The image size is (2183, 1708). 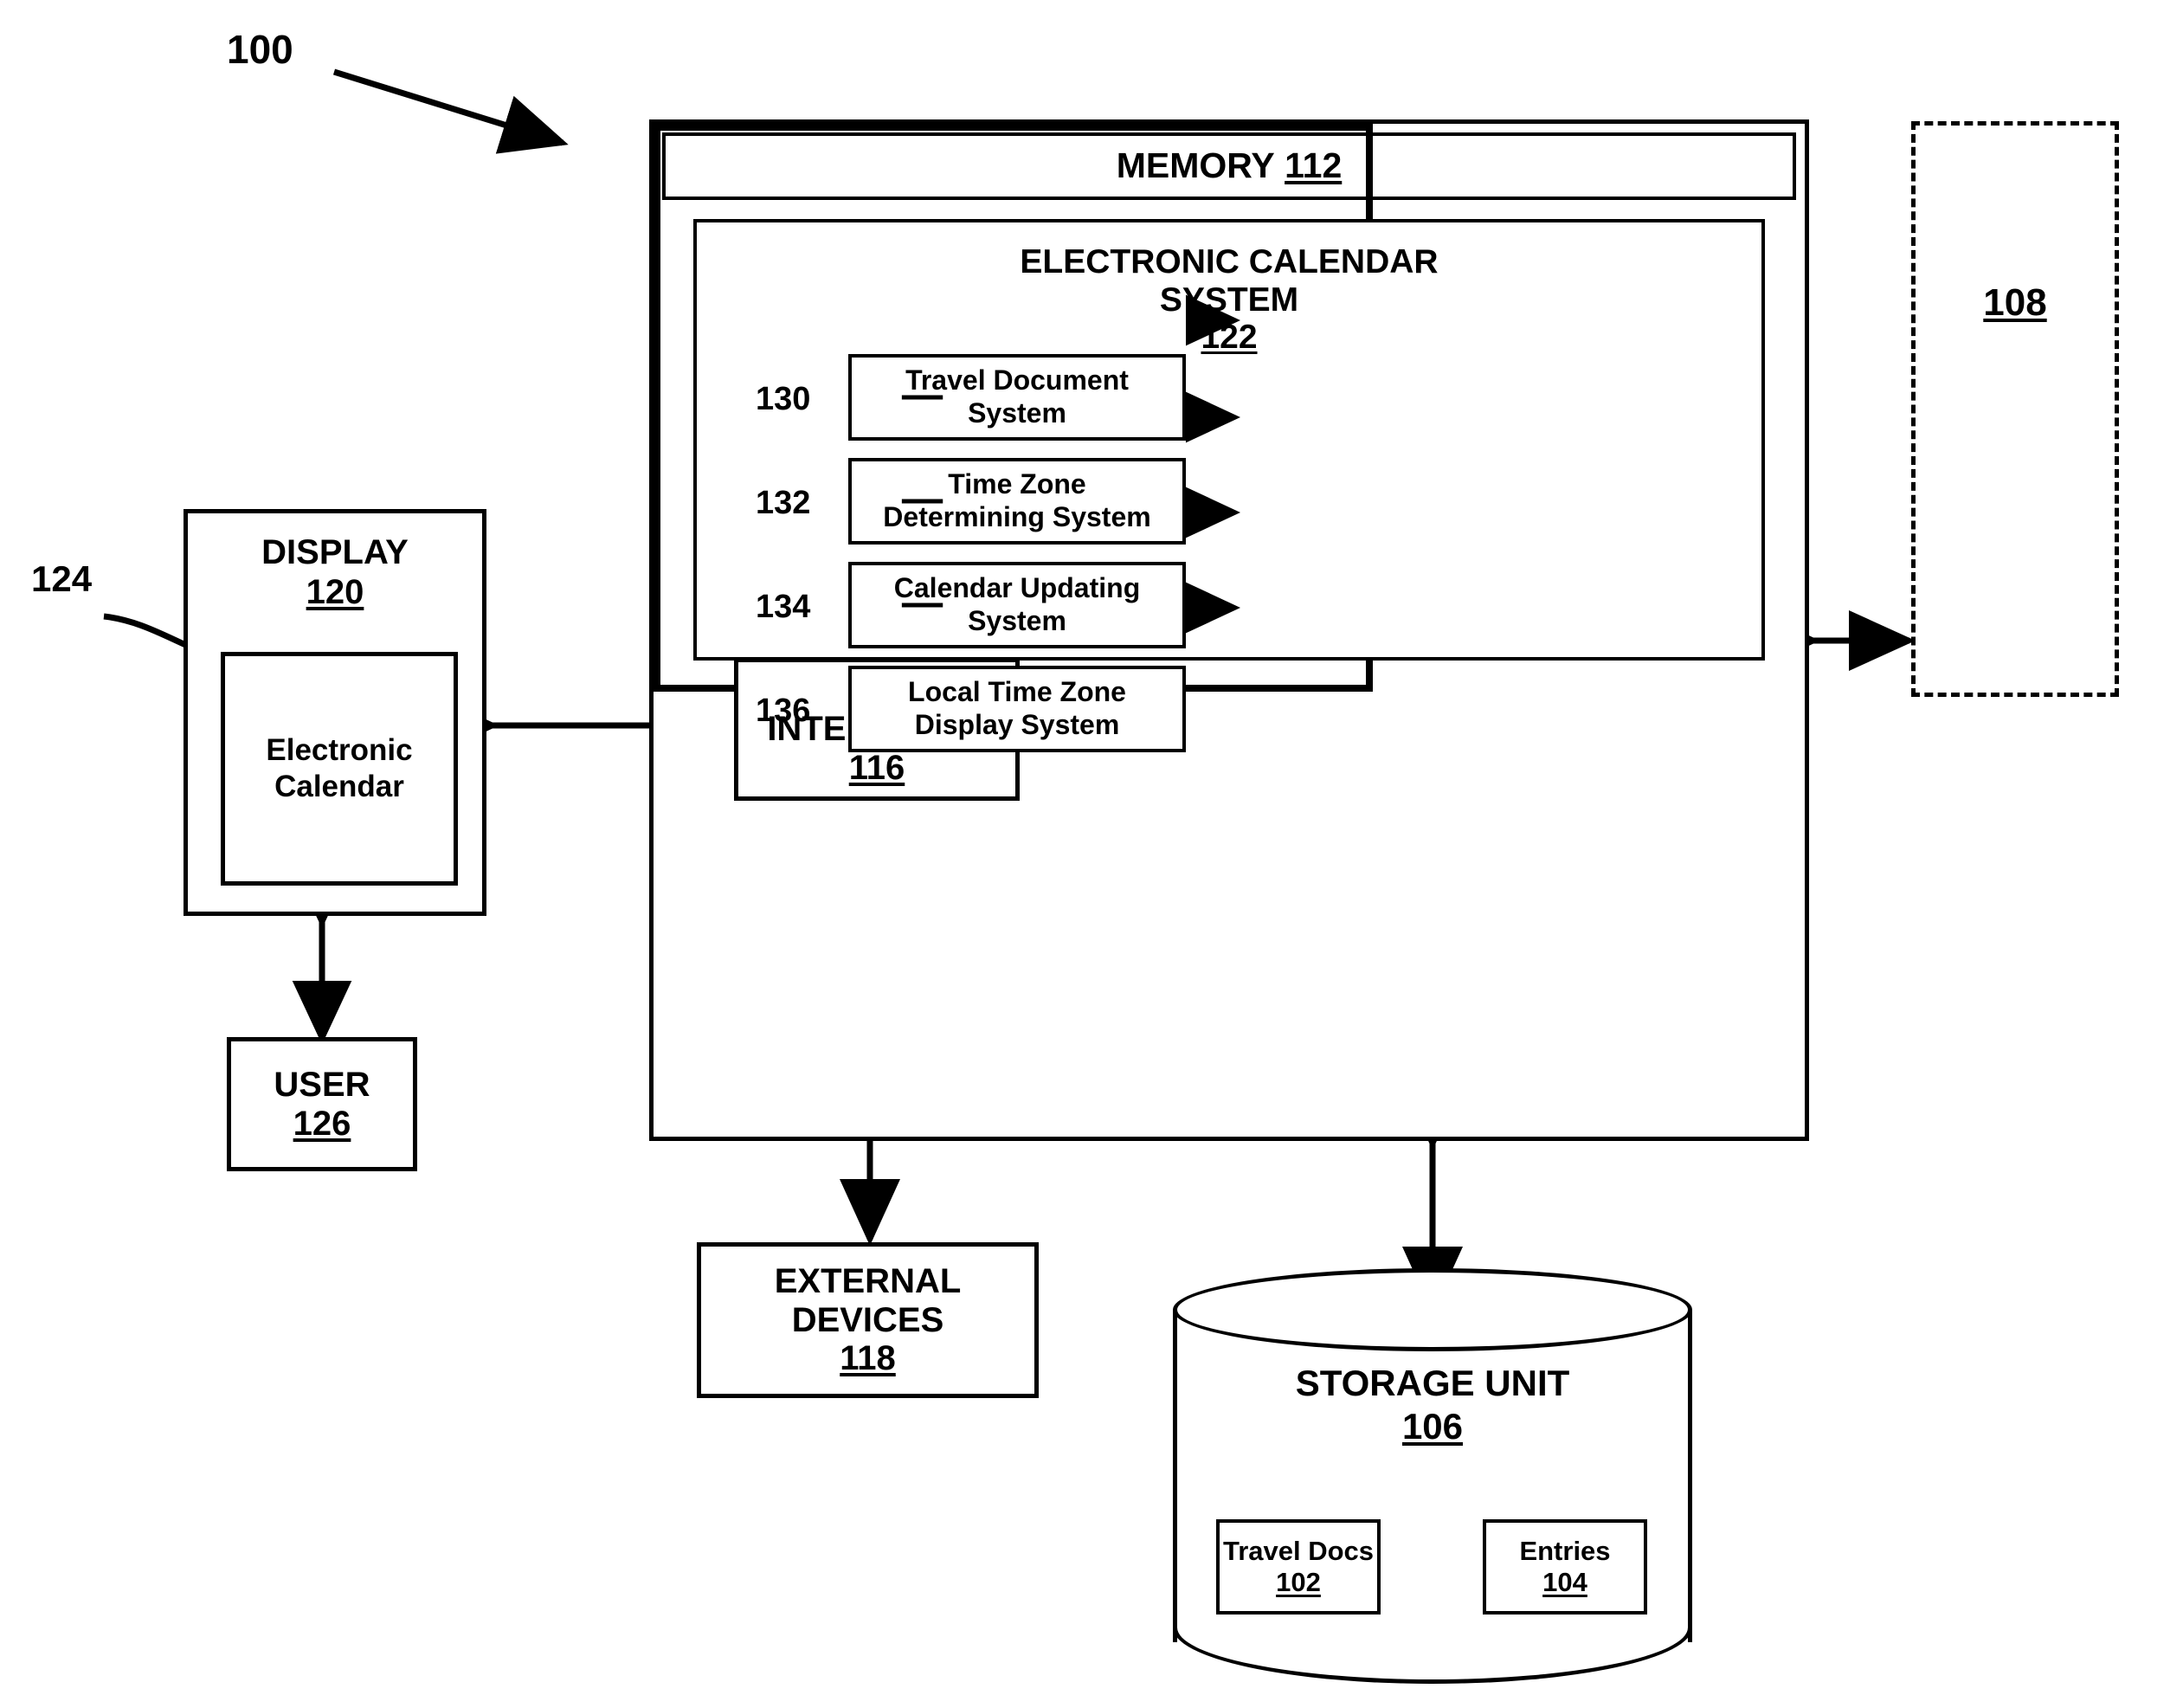 I want to click on storage-unit-ref: 106, so click(x=1432, y=1426).